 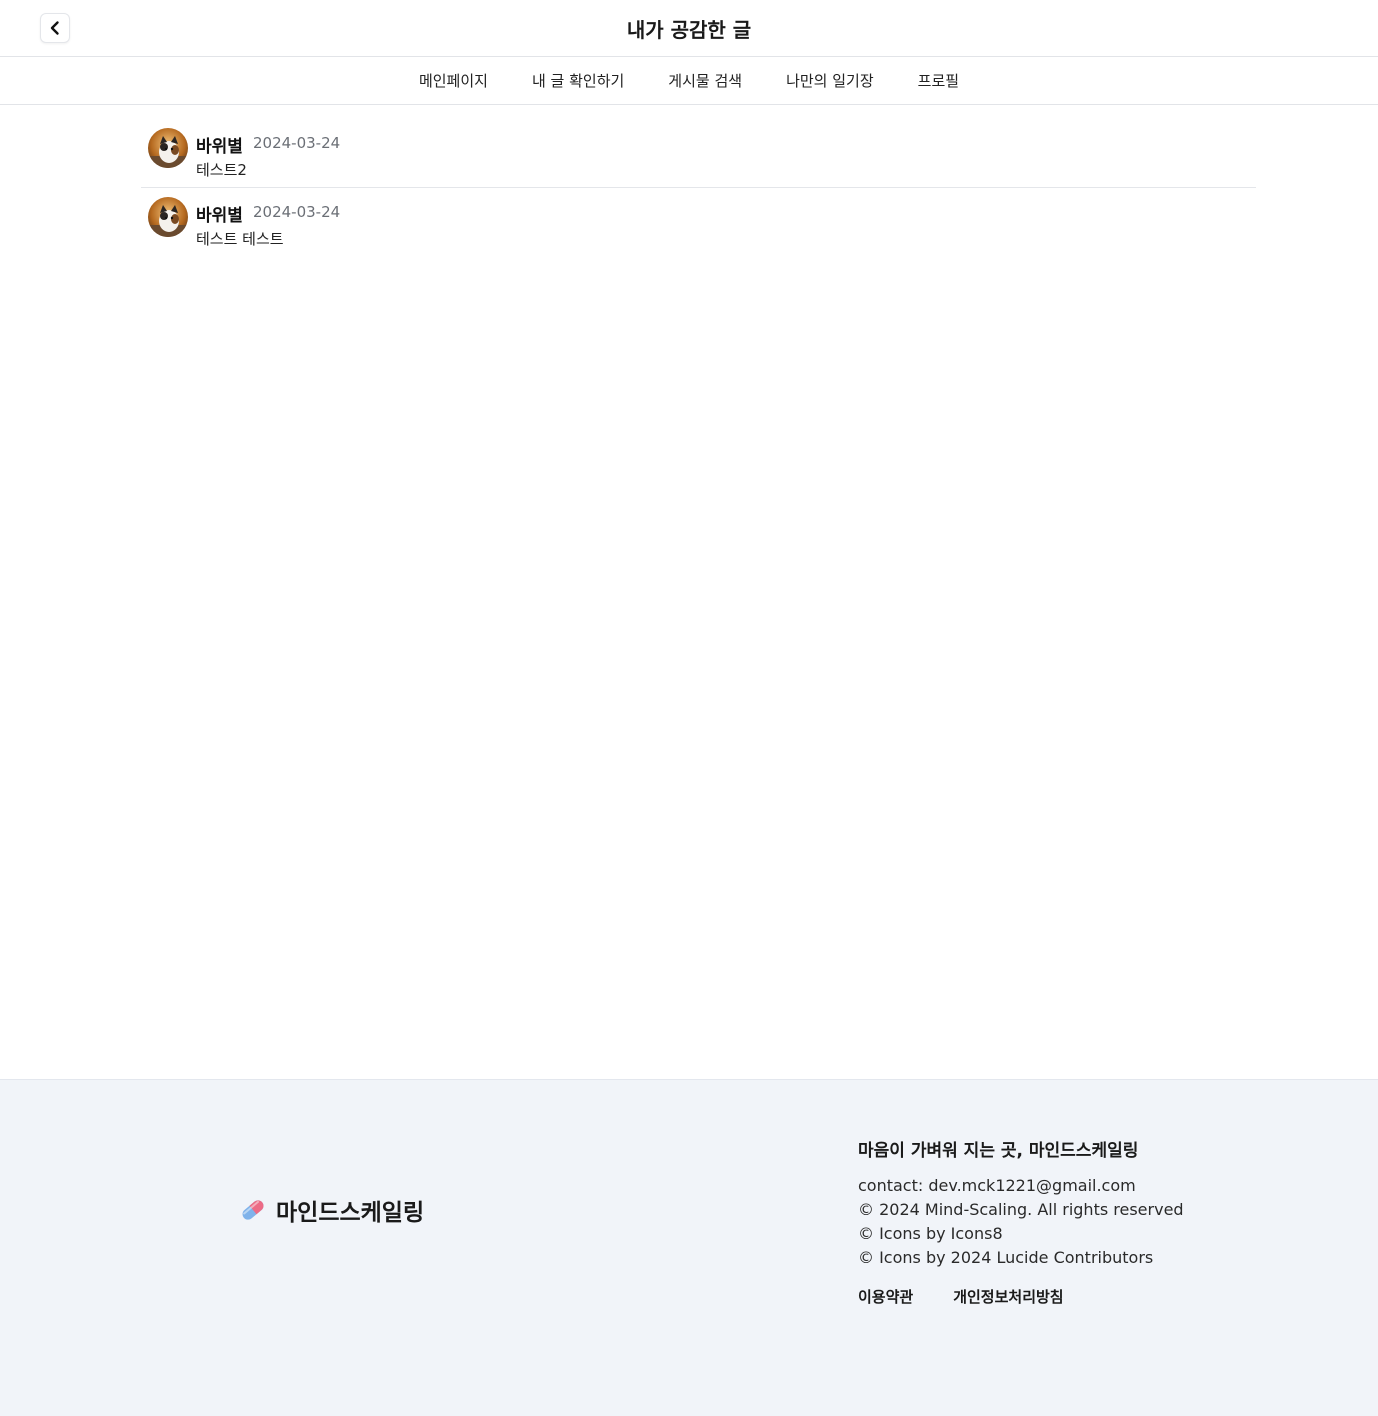 I want to click on nav-item-main: 메인페이지, so click(x=453, y=80).